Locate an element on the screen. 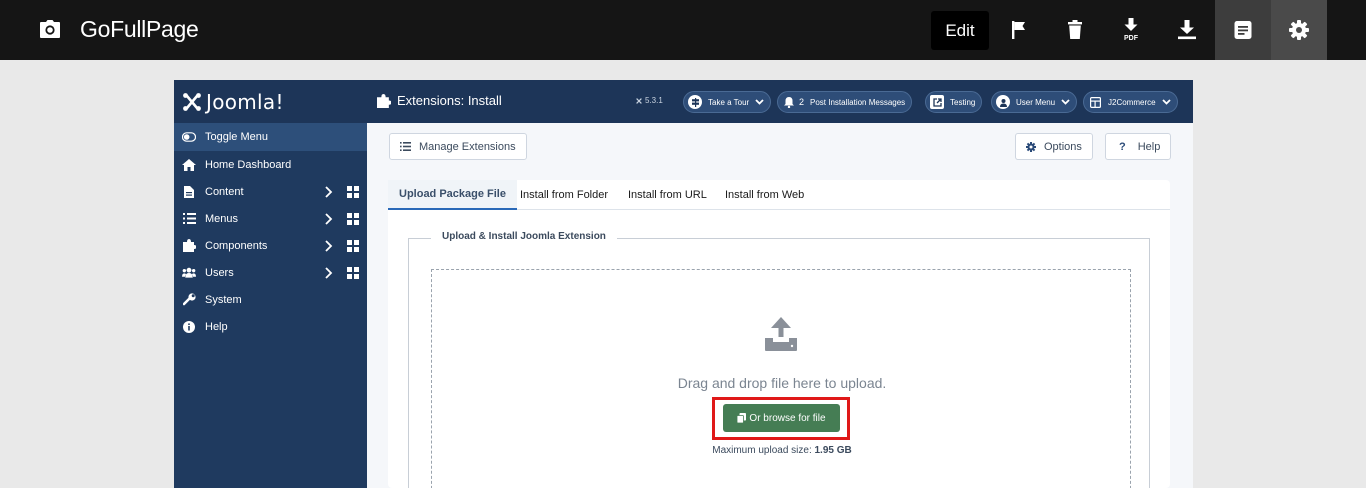 Image resolution: width=1366 pixels, height=488 pixels. page-title: Extensions: Install is located at coordinates (439, 100).